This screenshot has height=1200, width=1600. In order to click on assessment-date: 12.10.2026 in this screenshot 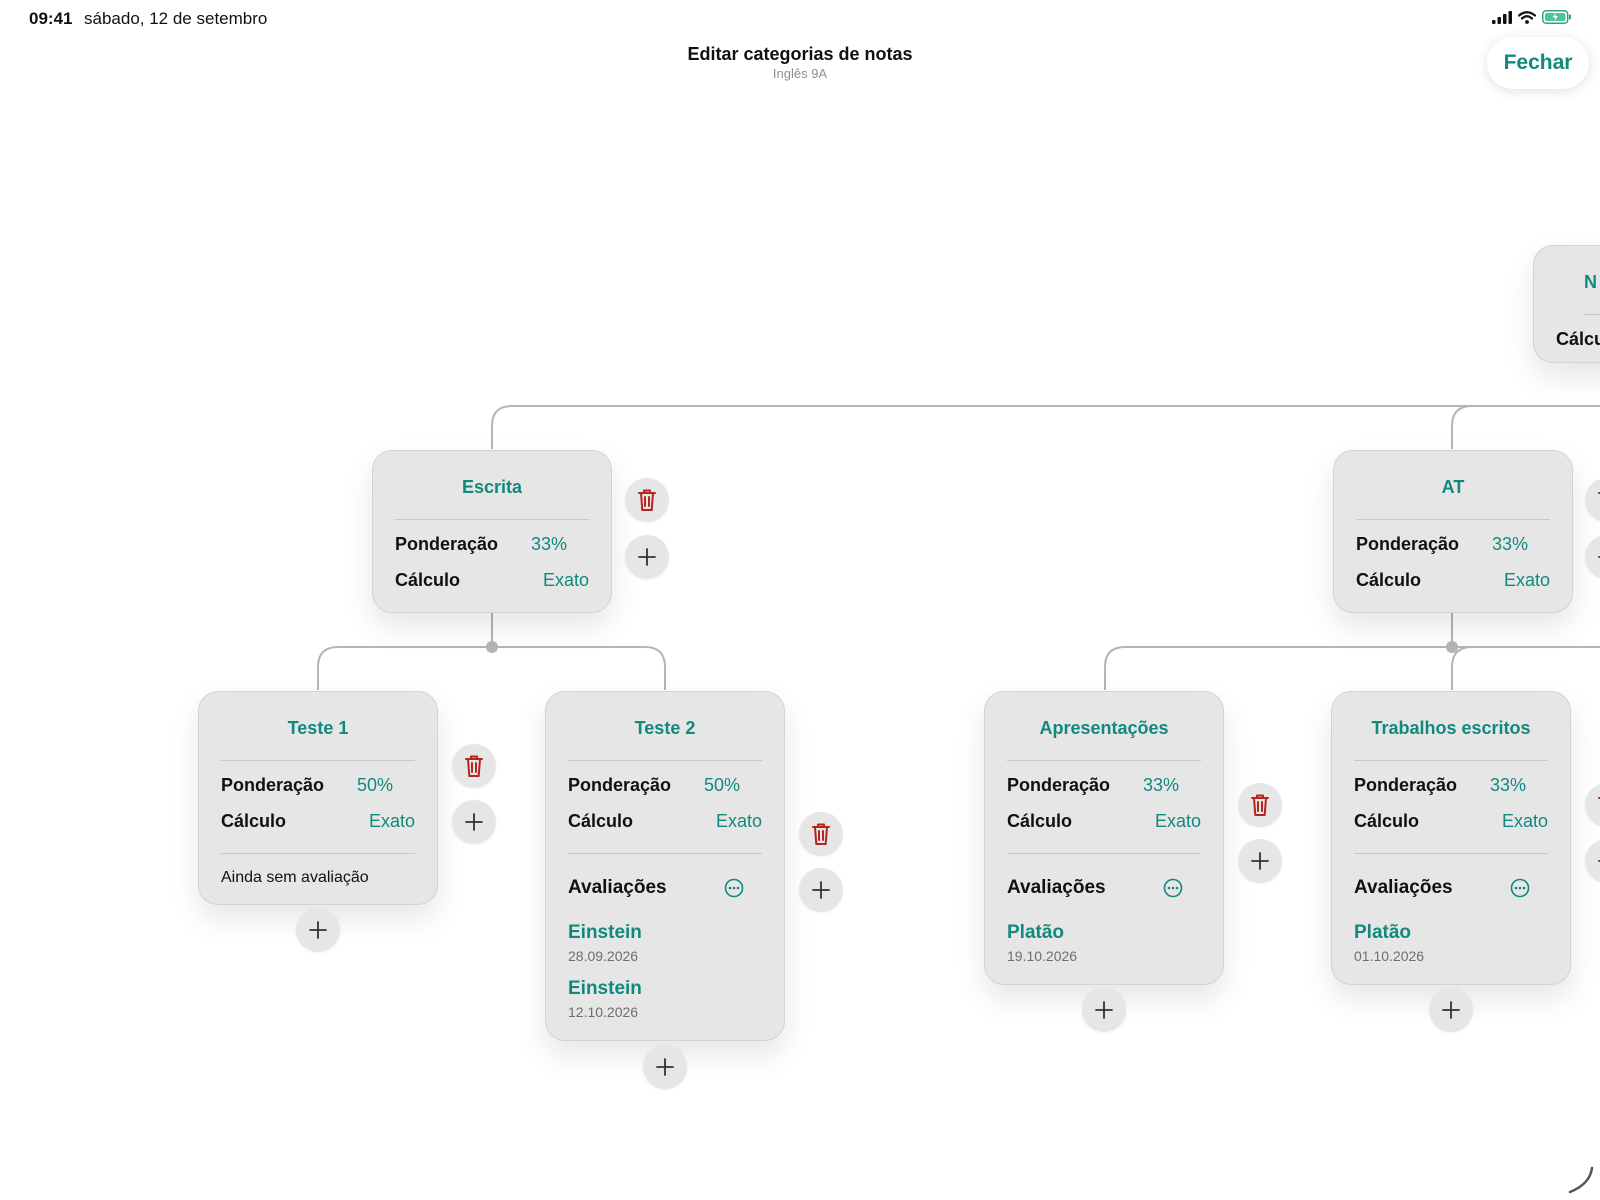, I will do `click(603, 1012)`.